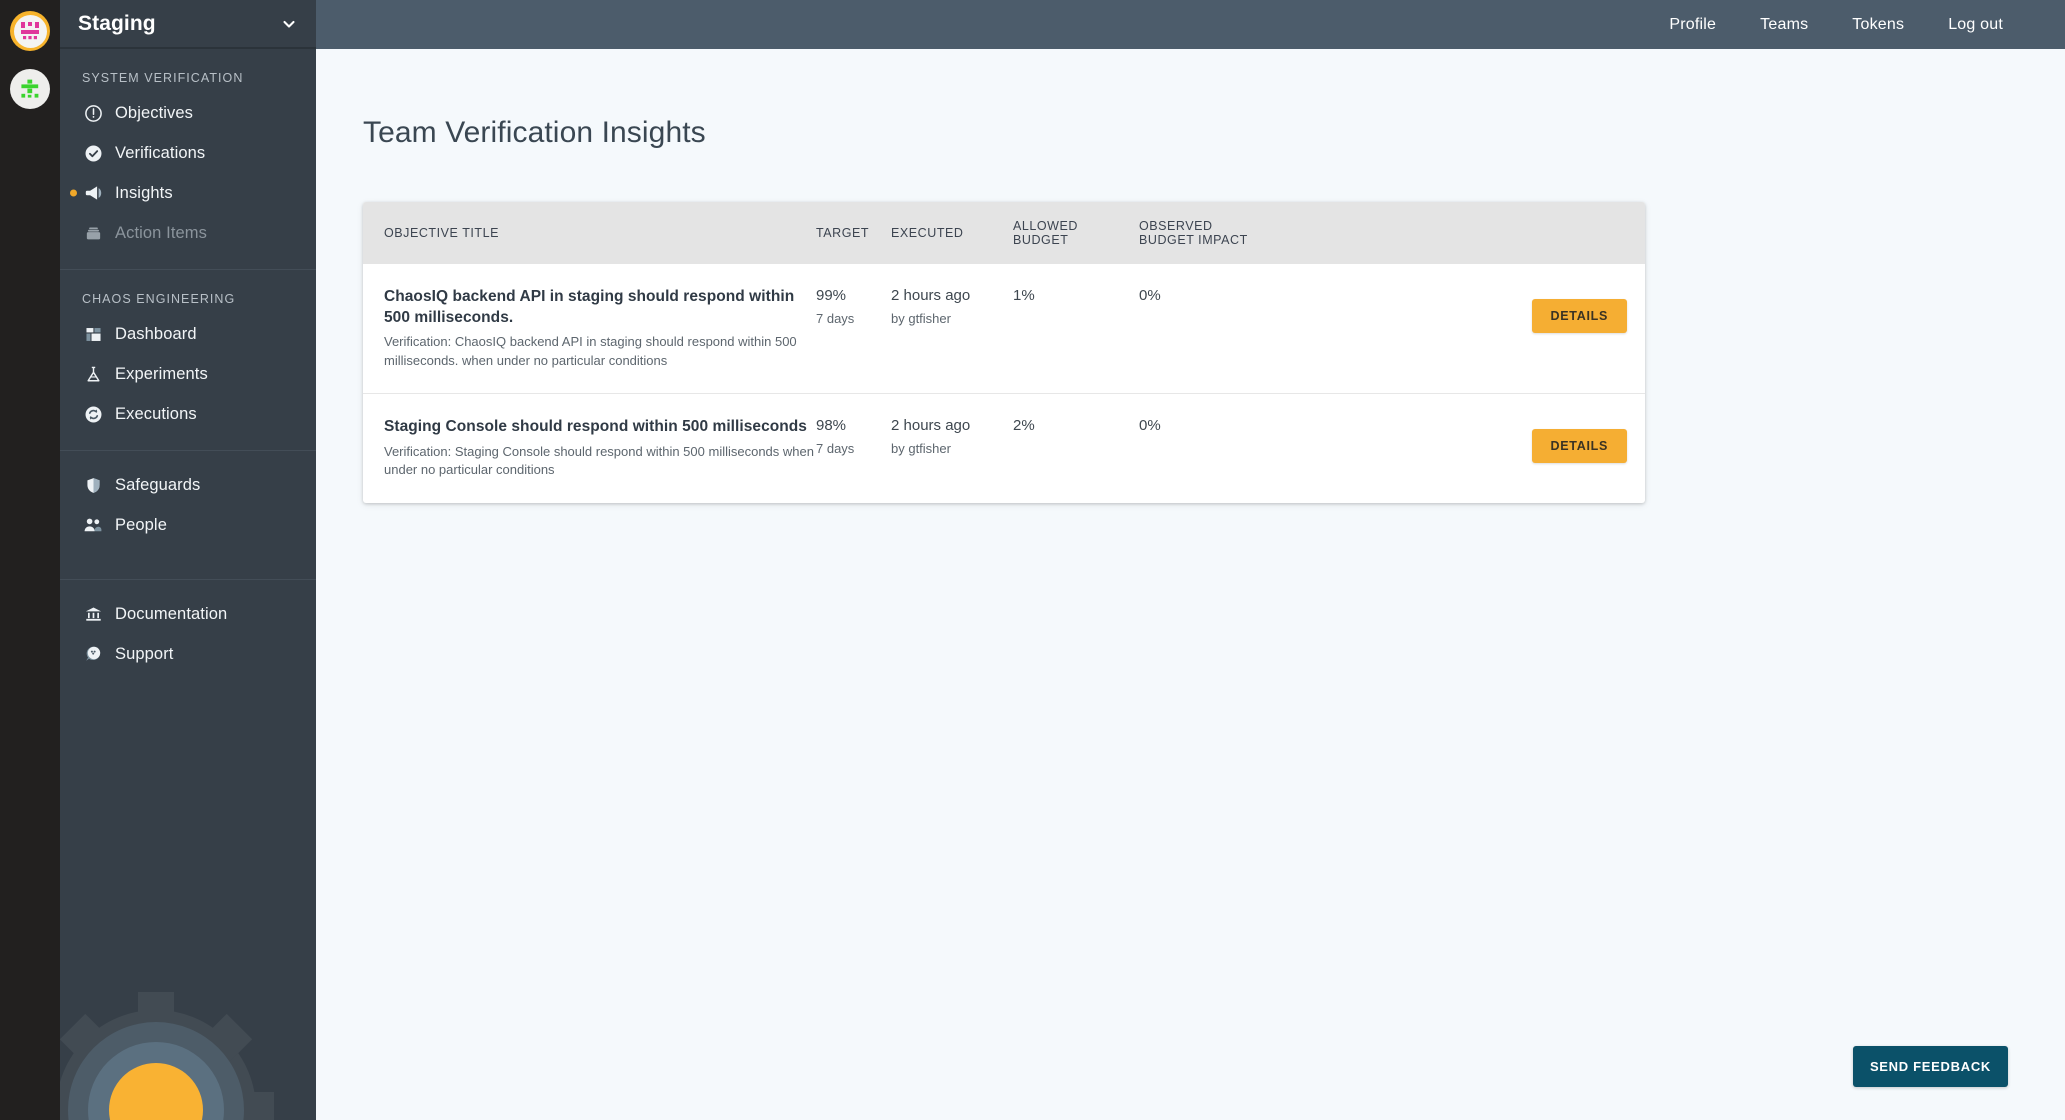  Describe the element at coordinates (141, 524) in the screenshot. I see `sidebar-item-label: People` at that location.